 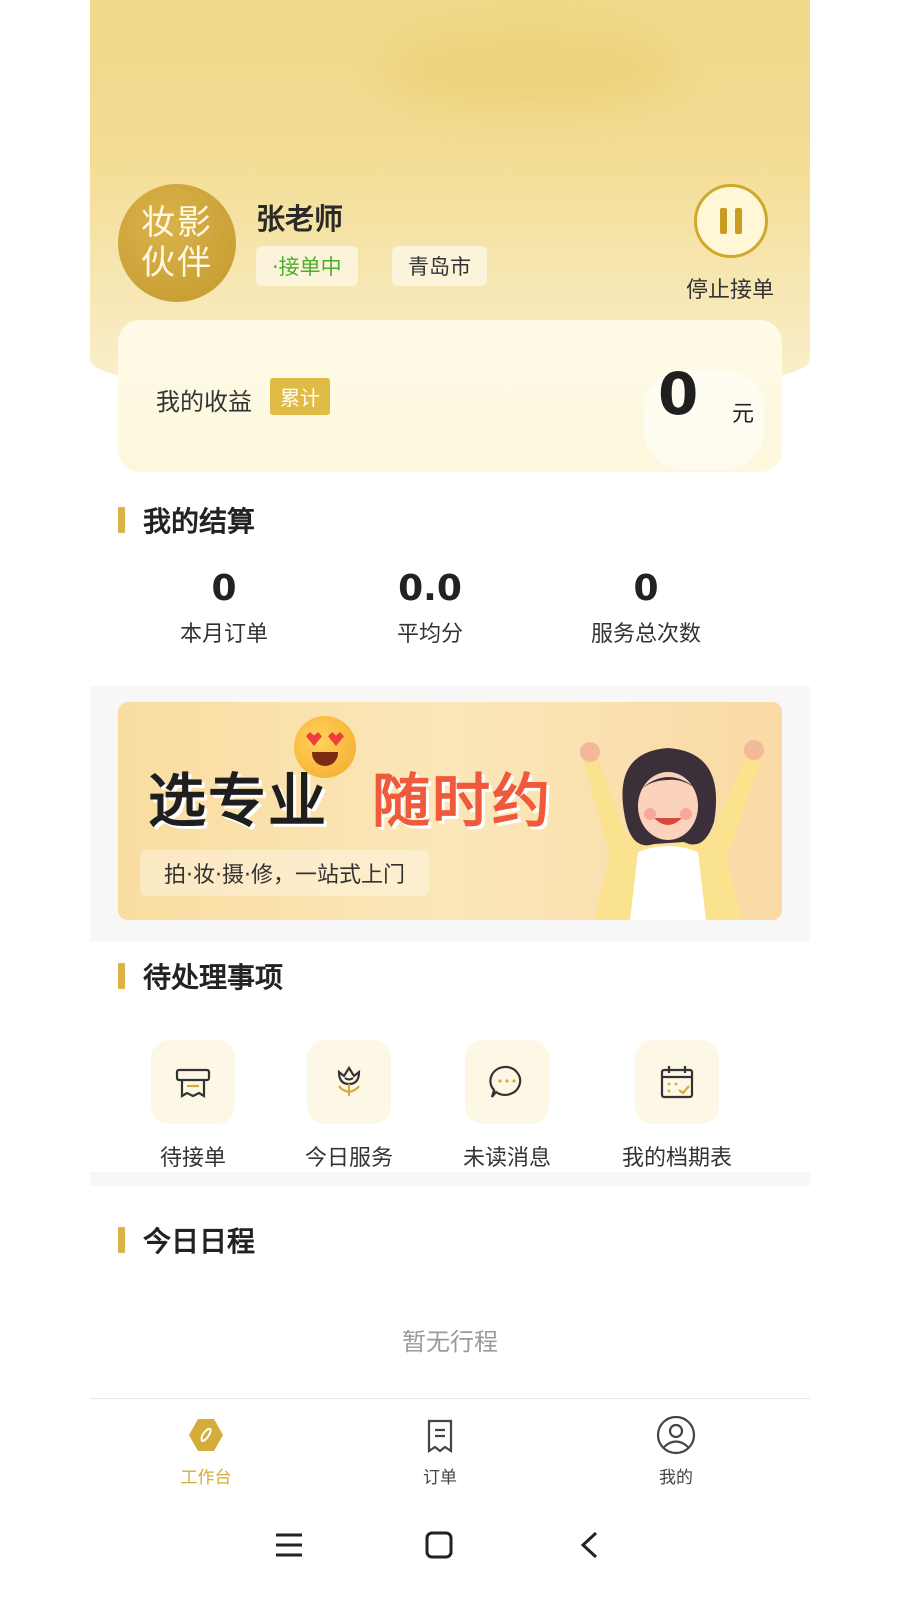 I want to click on today-service-entry: 今日服务, so click(x=349, y=1106).